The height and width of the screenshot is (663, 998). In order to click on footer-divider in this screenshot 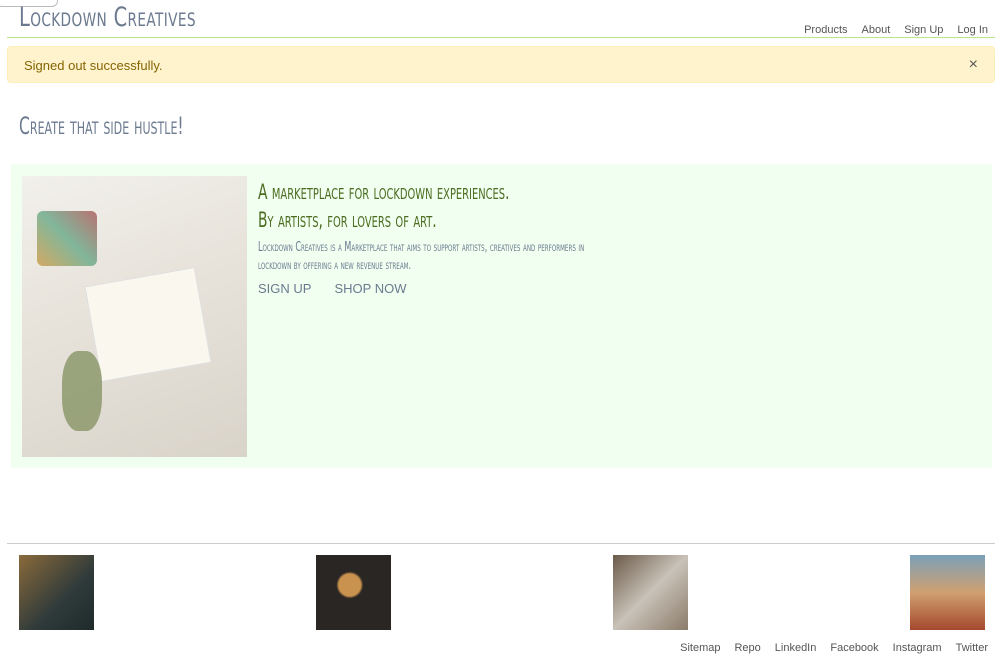, I will do `click(501, 543)`.